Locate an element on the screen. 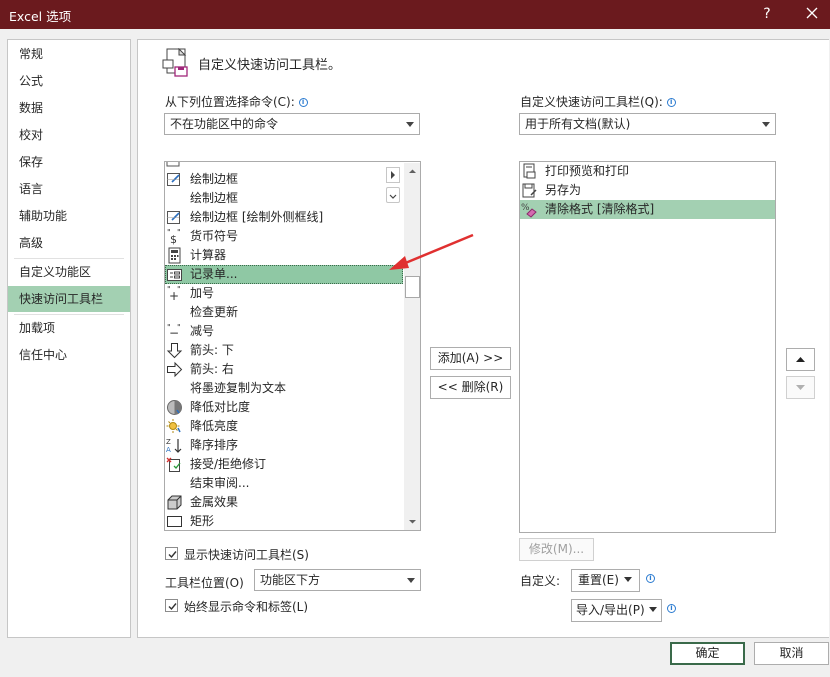 The height and width of the screenshot is (677, 830). nav-item-save: 保存 is located at coordinates (69, 162).